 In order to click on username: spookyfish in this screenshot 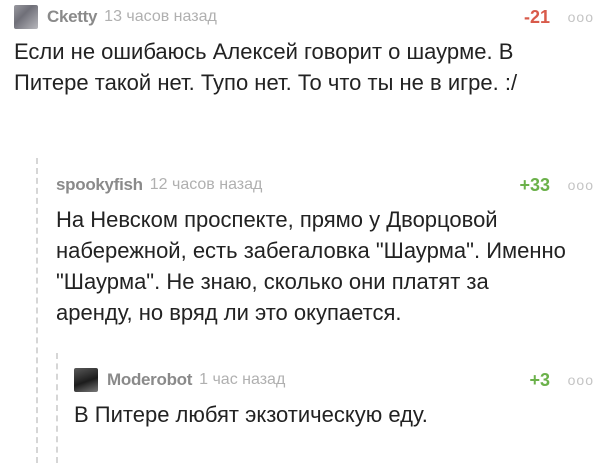, I will do `click(99, 185)`.